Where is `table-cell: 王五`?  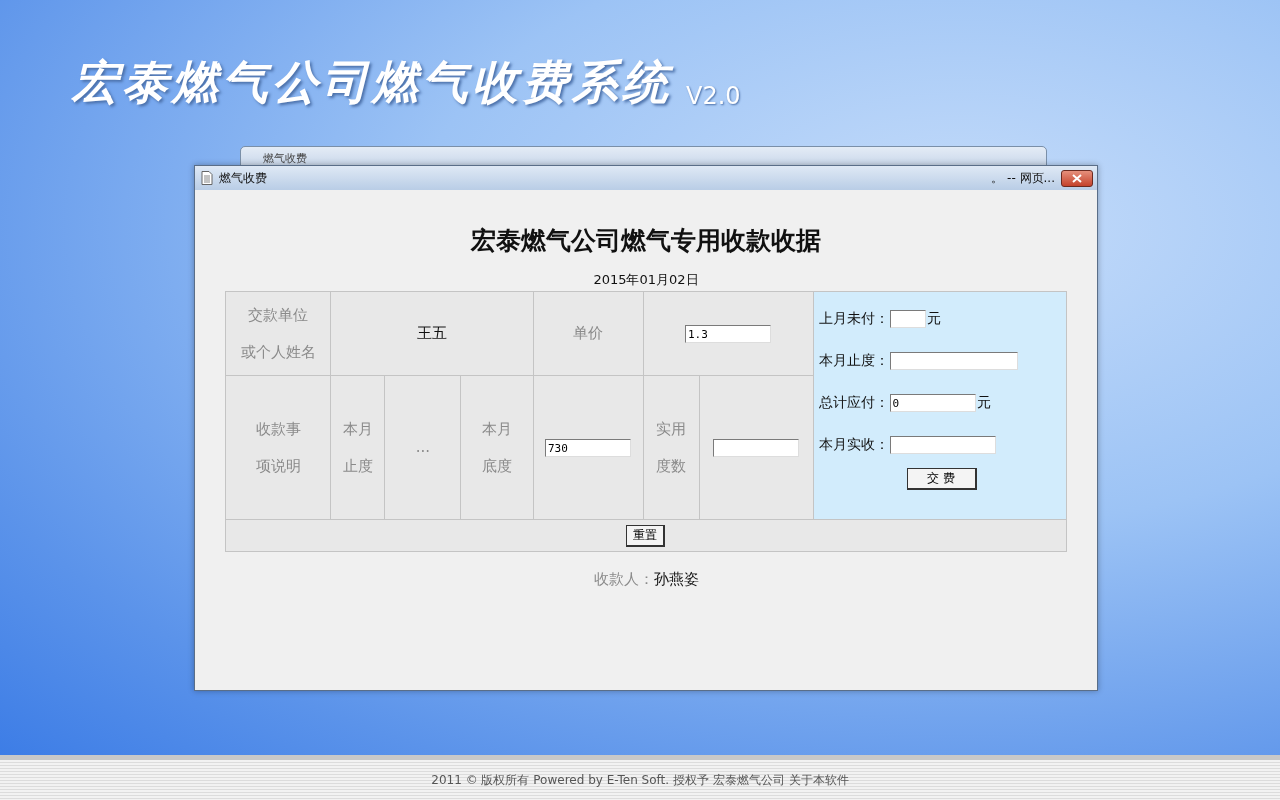 table-cell: 王五 is located at coordinates (432, 333).